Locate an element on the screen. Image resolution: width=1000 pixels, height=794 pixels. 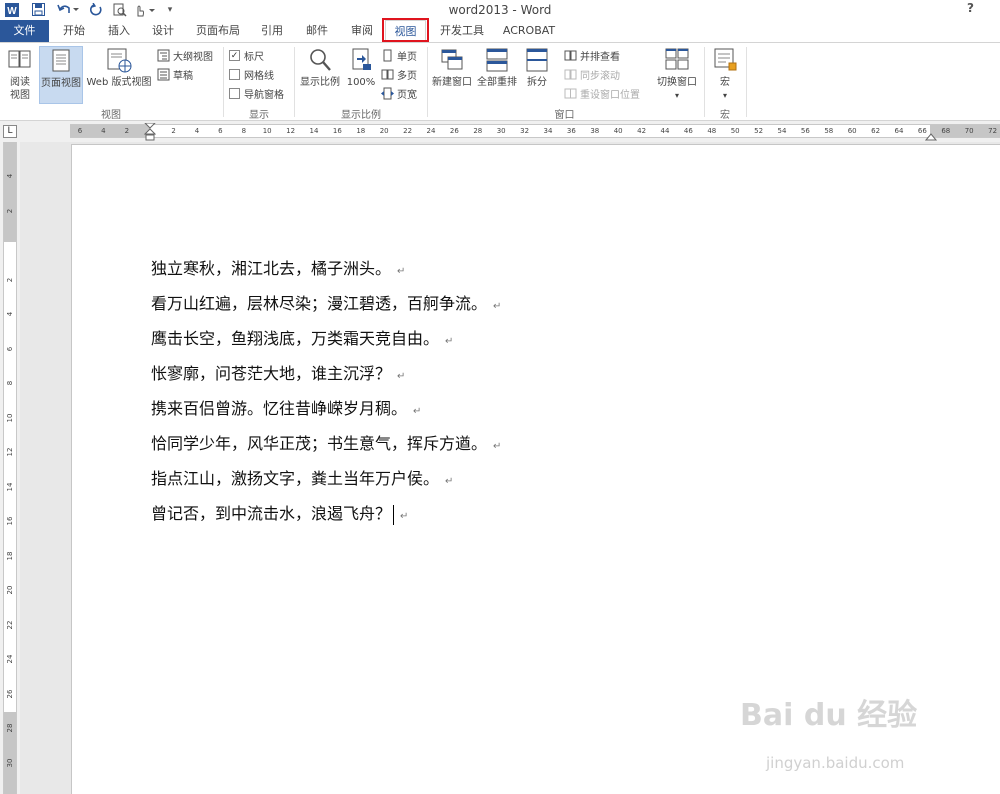
split-button: 拆分 is located at coordinates (537, 75).